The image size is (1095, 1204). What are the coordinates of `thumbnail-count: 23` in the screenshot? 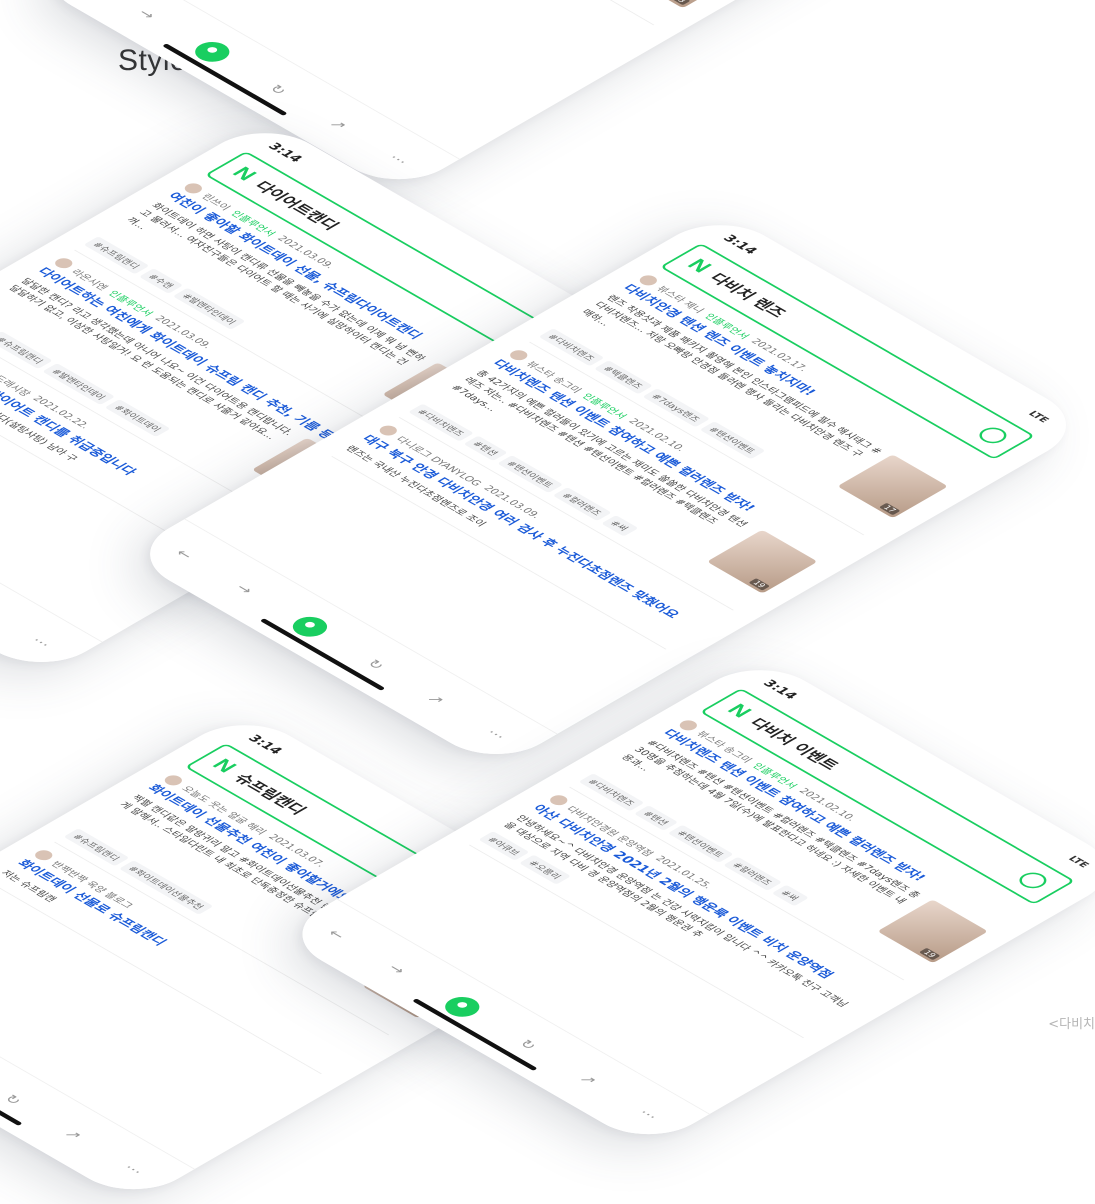 It's located at (679, 3).